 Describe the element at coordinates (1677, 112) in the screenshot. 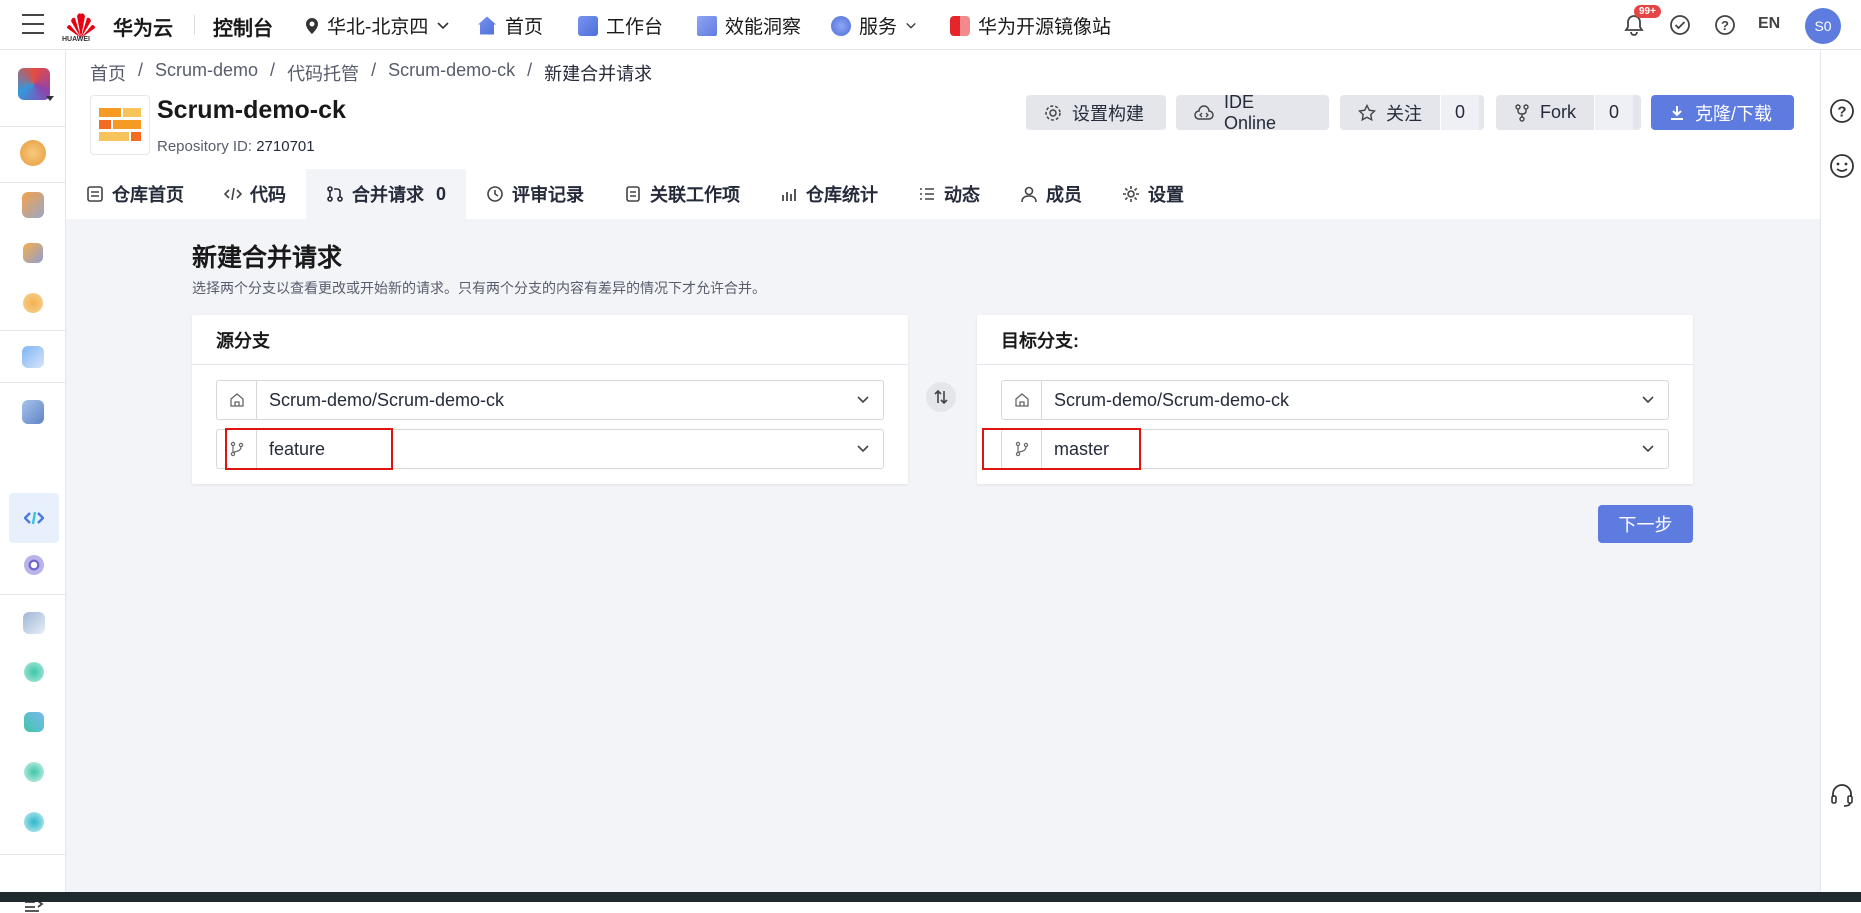

I see `download-icon` at that location.